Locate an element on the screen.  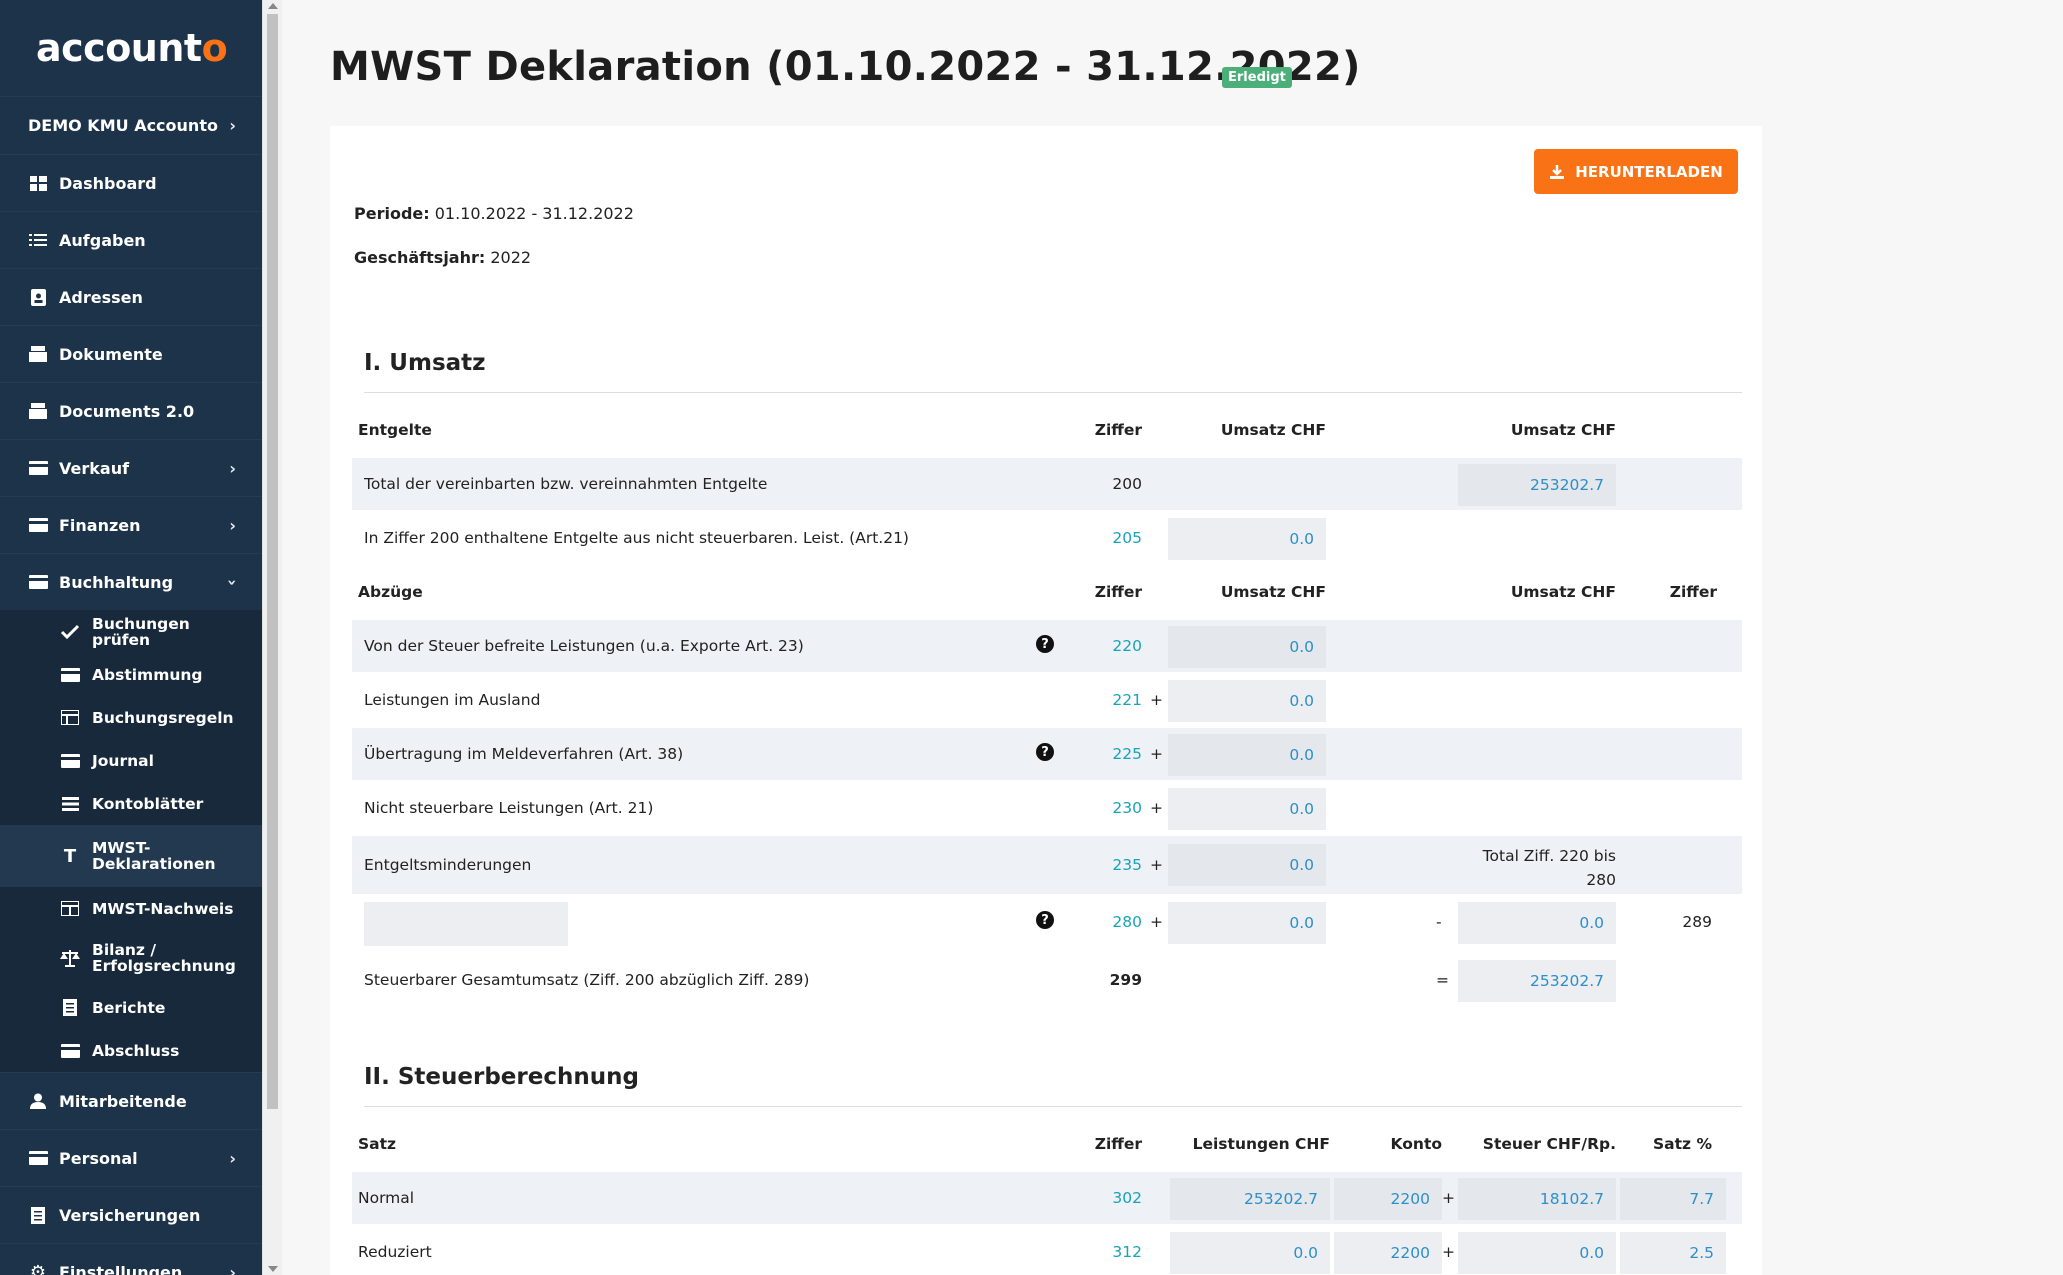
journal-icon is located at coordinates (70, 761).